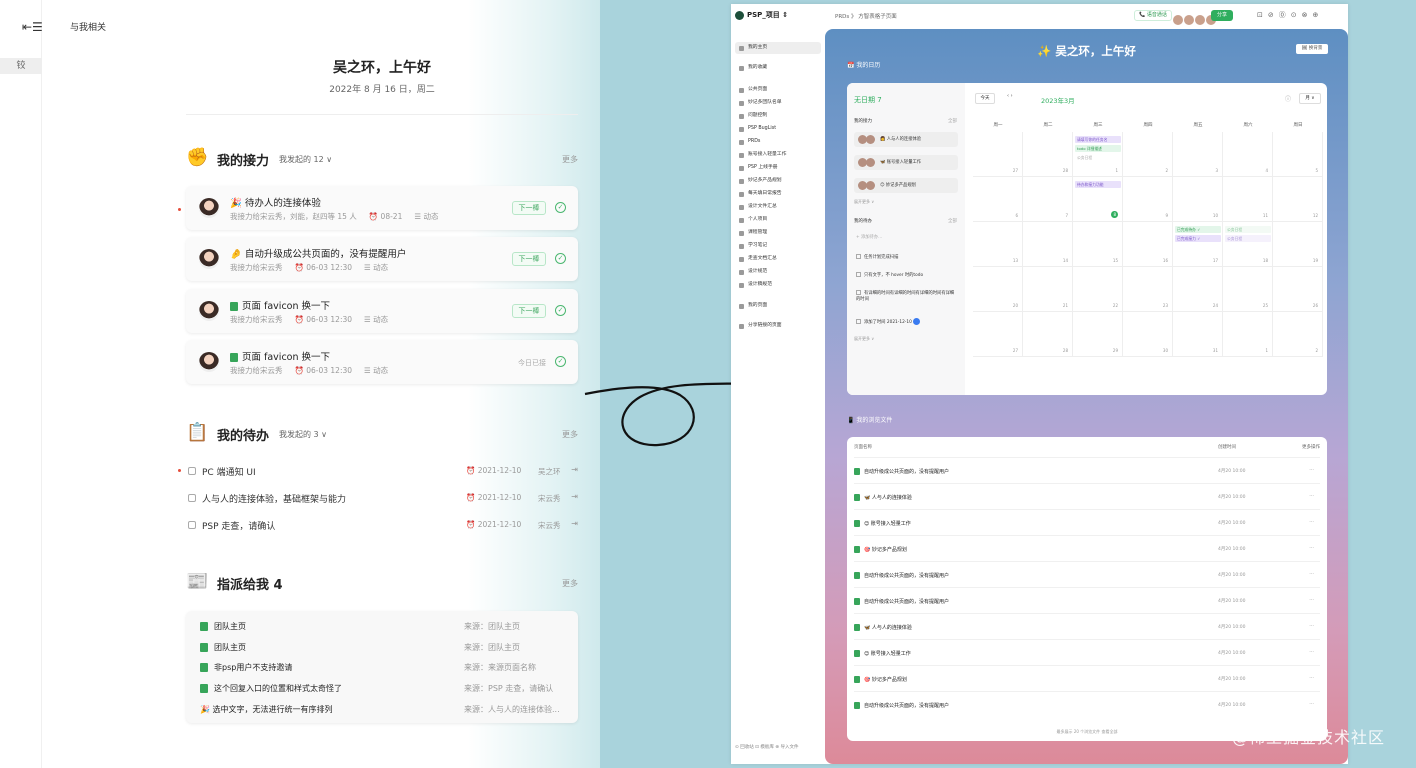 This screenshot has width=1416, height=768. What do you see at coordinates (1098, 244) in the screenshot?
I see `calendar-day: 15` at bounding box center [1098, 244].